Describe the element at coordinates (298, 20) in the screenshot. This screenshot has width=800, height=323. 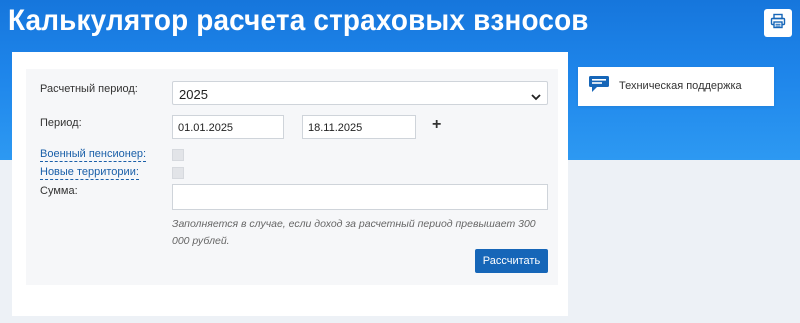
I see `page-title: Калькулятор расчета страховых взносов` at that location.